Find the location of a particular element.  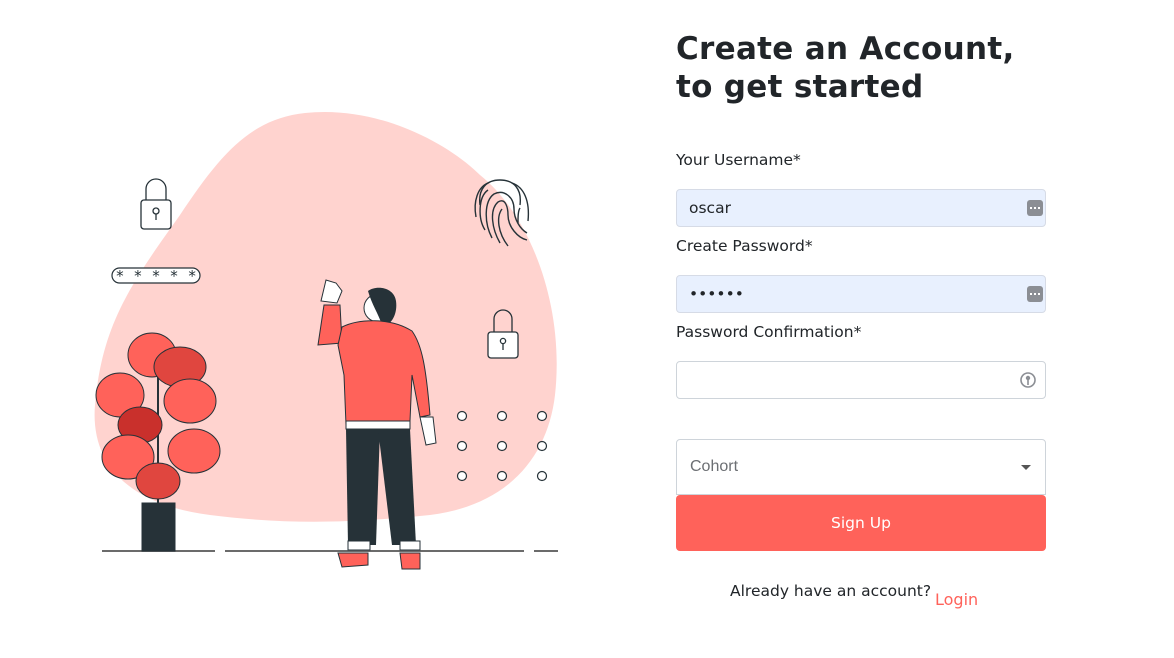

sign-up-button: Sign Up is located at coordinates (861, 523).